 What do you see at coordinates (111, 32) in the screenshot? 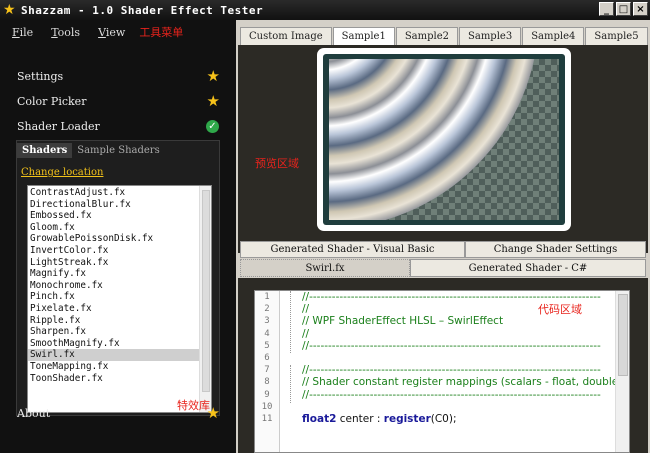
I see `menu-view: View` at bounding box center [111, 32].